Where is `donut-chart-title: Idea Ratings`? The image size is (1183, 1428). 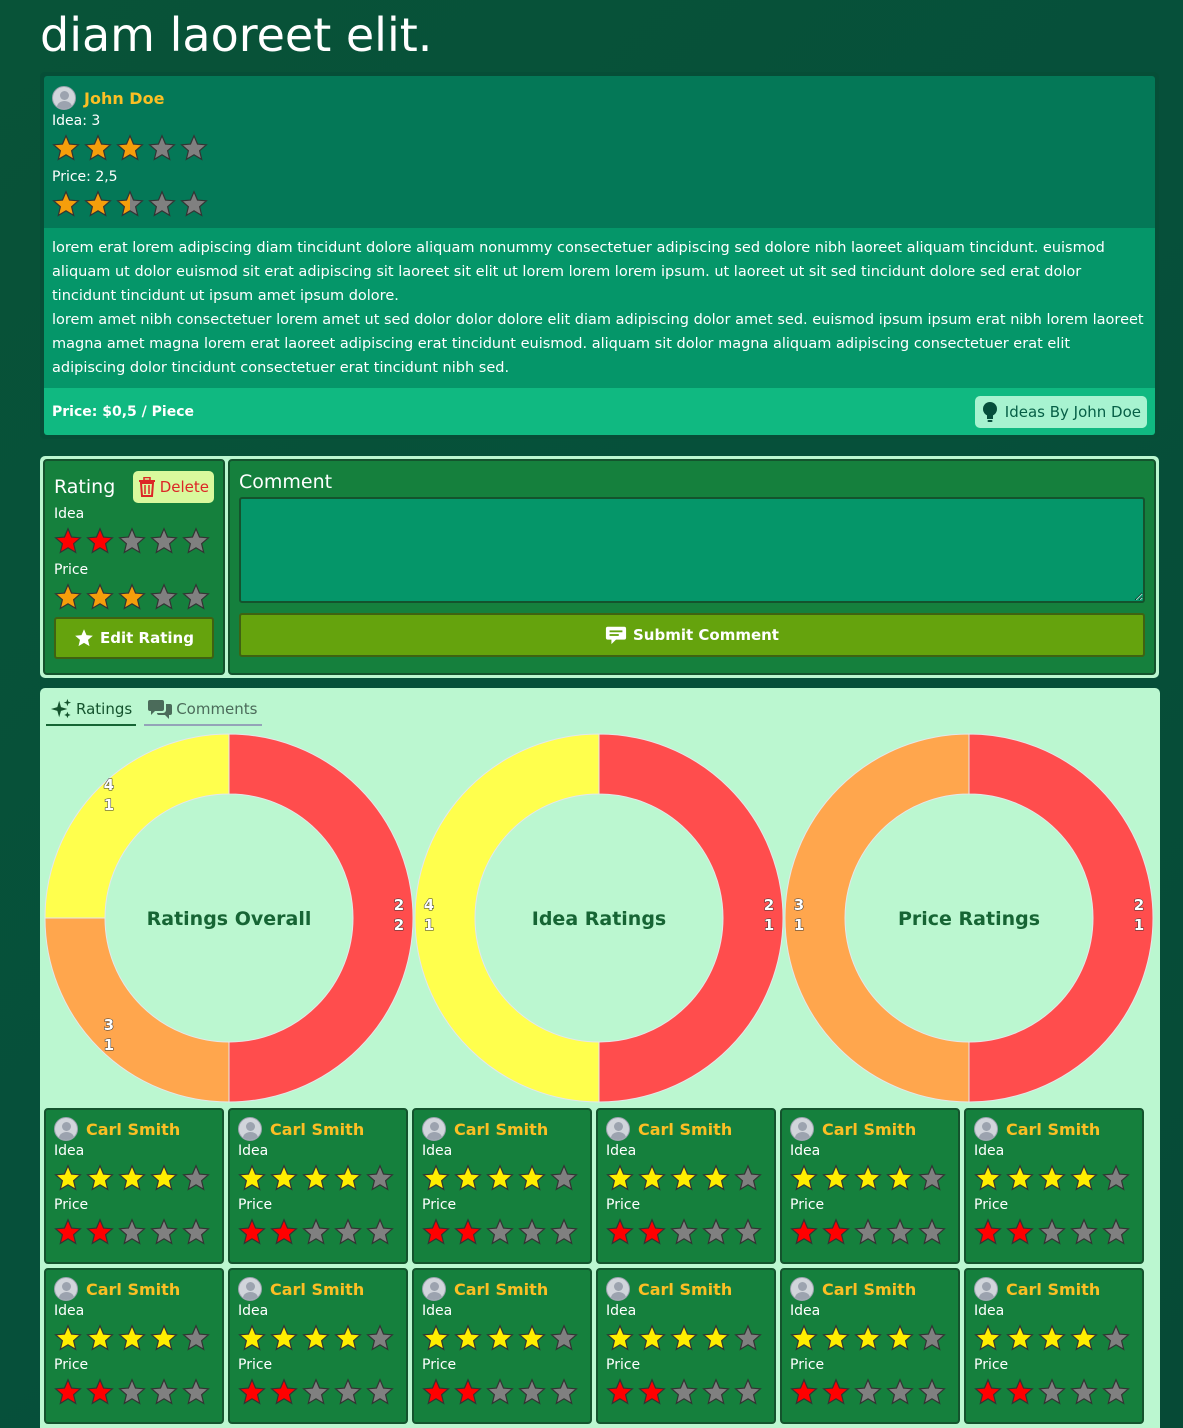 donut-chart-title: Idea Ratings is located at coordinates (599, 919).